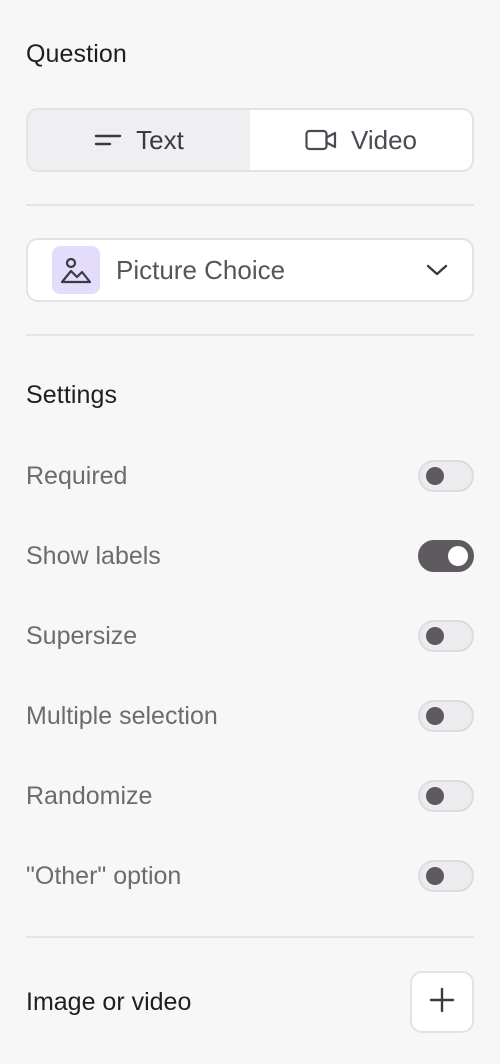  I want to click on randomize-toggle, so click(446, 796).